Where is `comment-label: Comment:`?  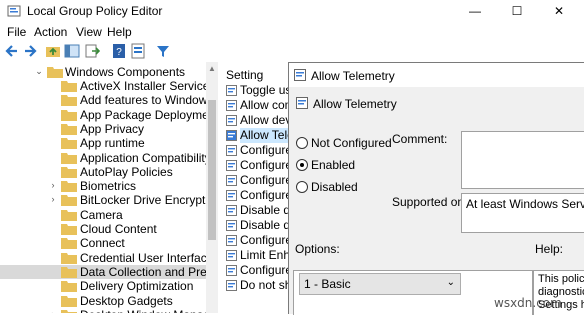 comment-label: Comment: is located at coordinates (420, 139).